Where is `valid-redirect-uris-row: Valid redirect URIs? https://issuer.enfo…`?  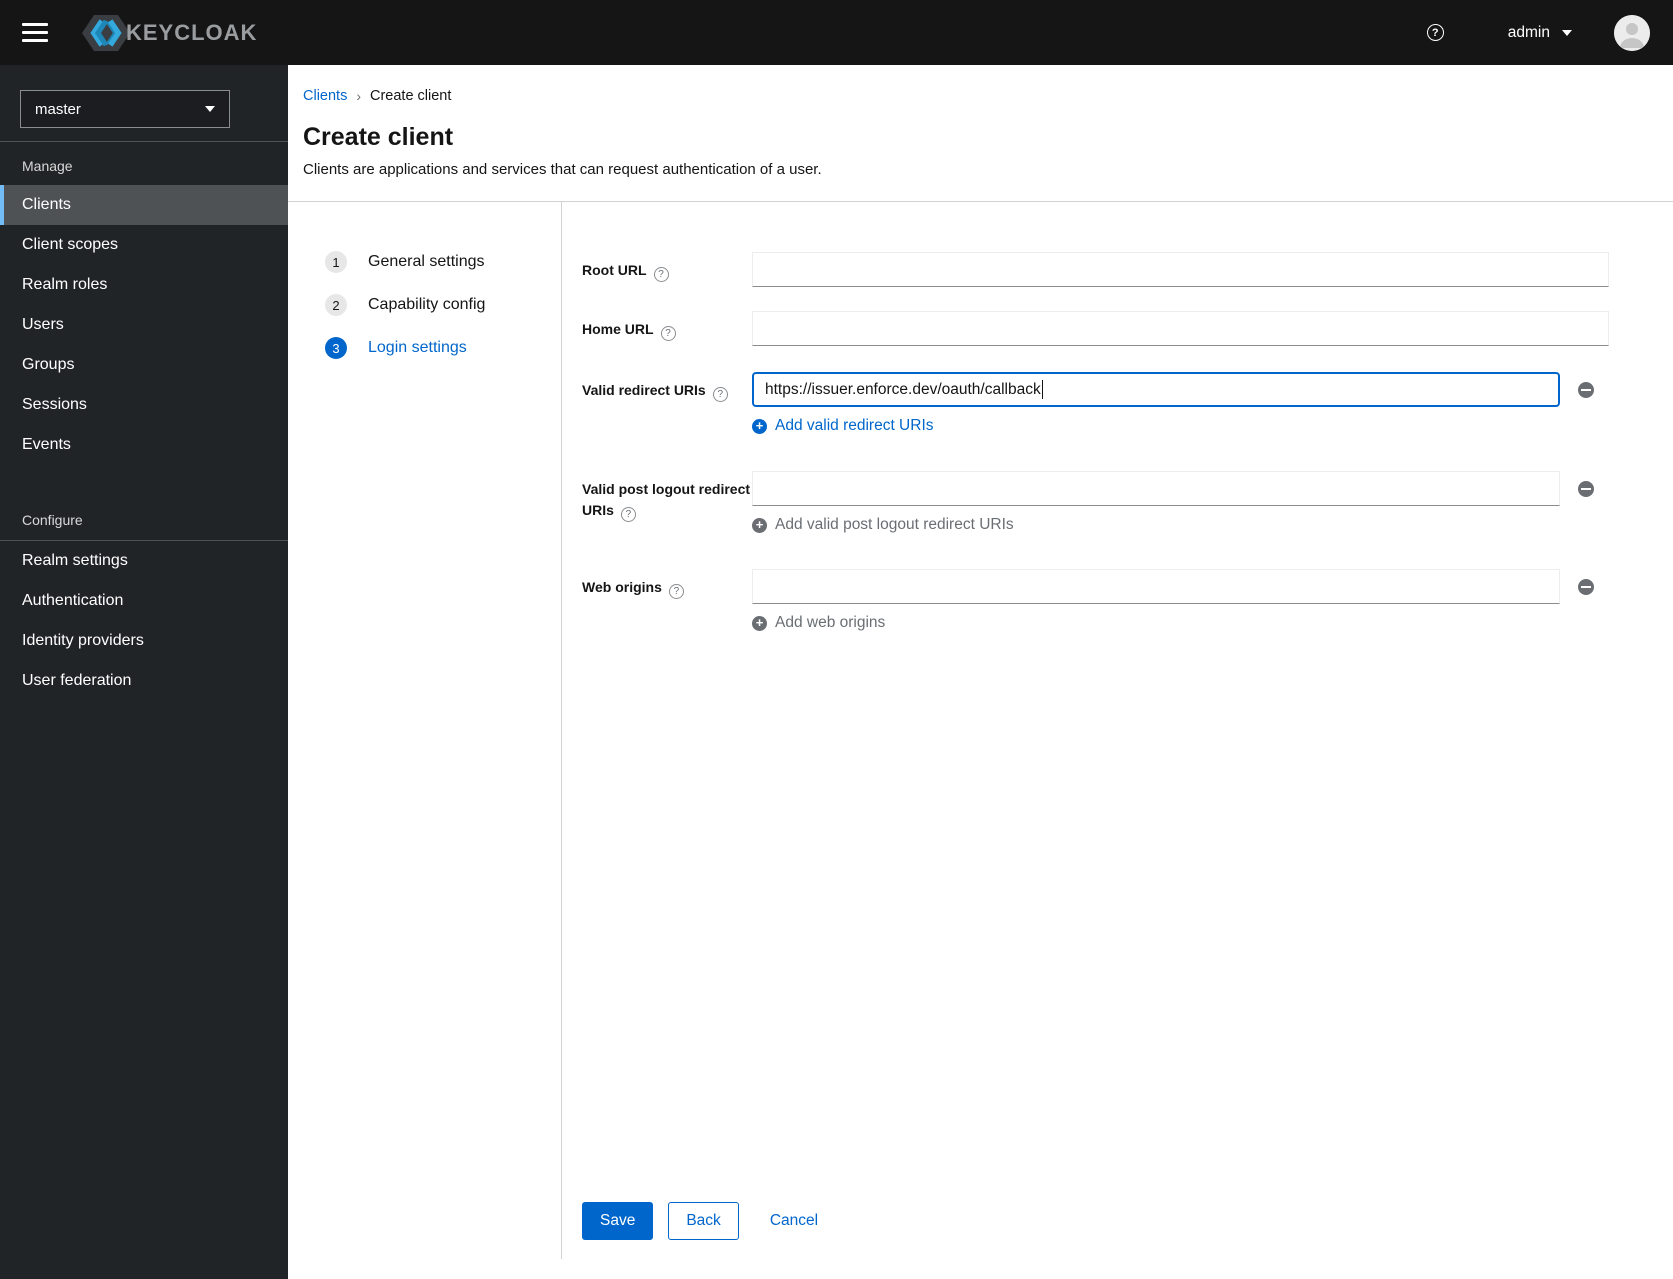 valid-redirect-uris-row: Valid redirect URIs? https://issuer.enfo… is located at coordinates (1095, 403).